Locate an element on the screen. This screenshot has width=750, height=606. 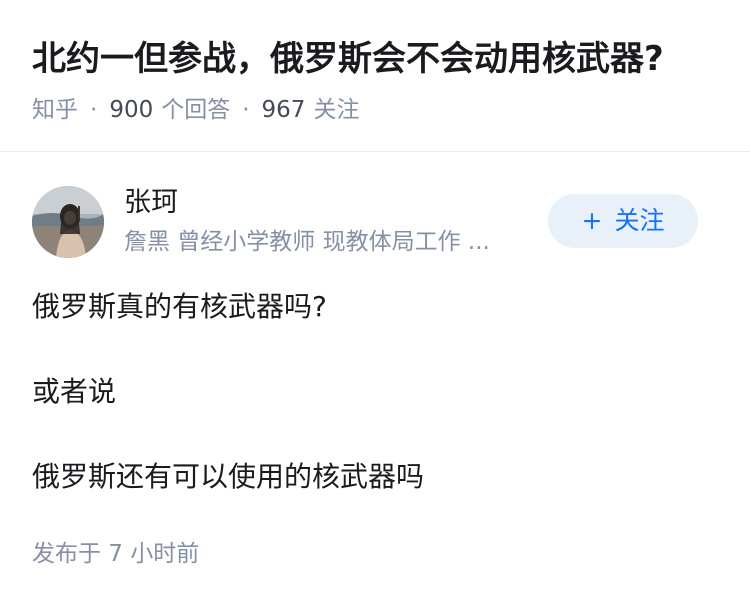
answer-count-label: 个回答 is located at coordinates (195, 110).